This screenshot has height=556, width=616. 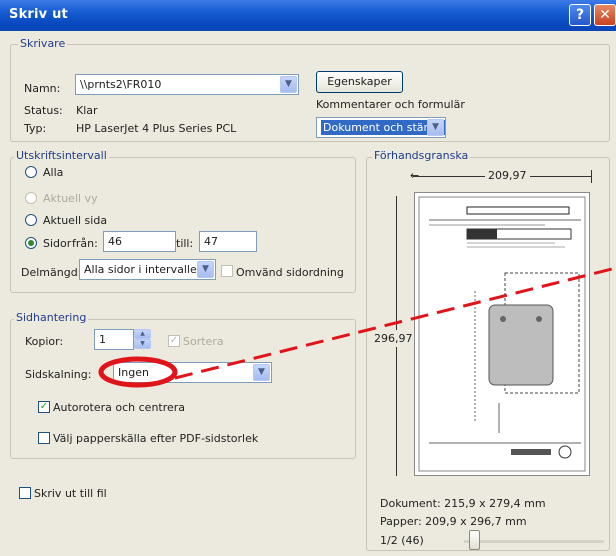 I want to click on collate-checkbox: ✓, so click(x=174, y=341).